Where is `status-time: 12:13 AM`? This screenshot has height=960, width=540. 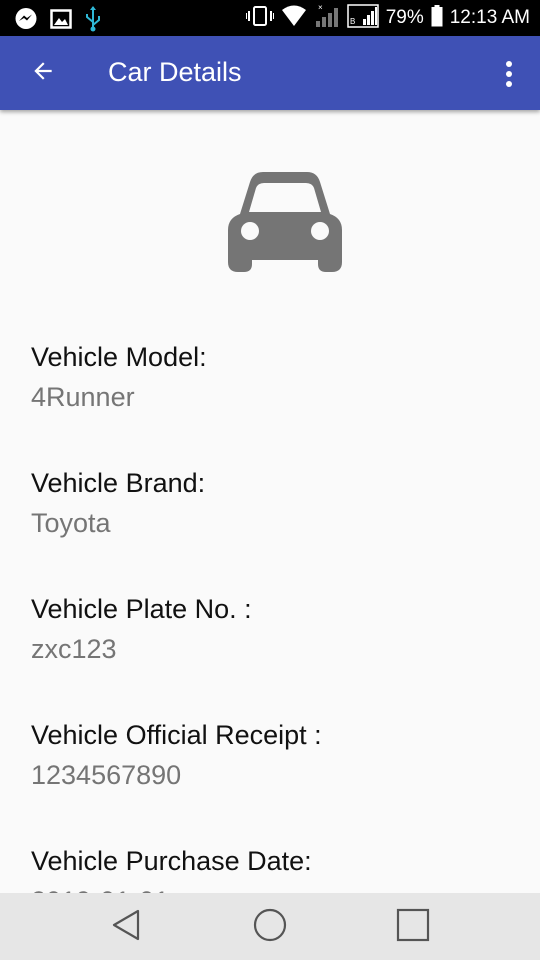 status-time: 12:13 AM is located at coordinates (489, 17).